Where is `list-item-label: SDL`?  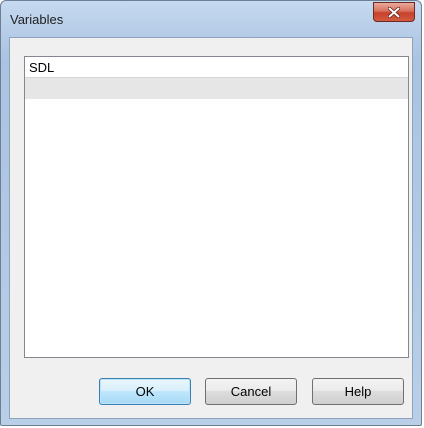 list-item-label: SDL is located at coordinates (42, 67).